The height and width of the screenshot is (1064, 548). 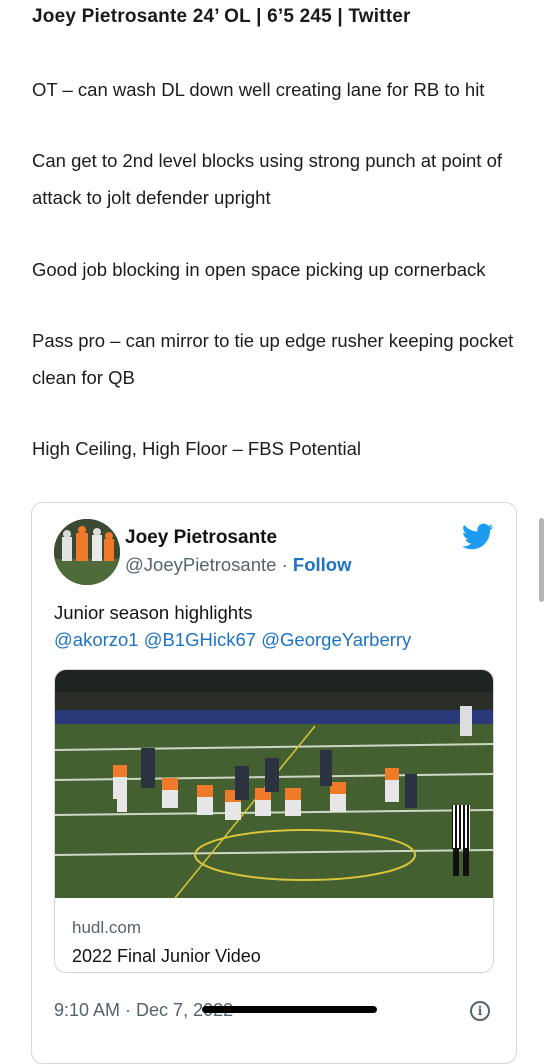 I want to click on info-icon: i, so click(x=480, y=1011).